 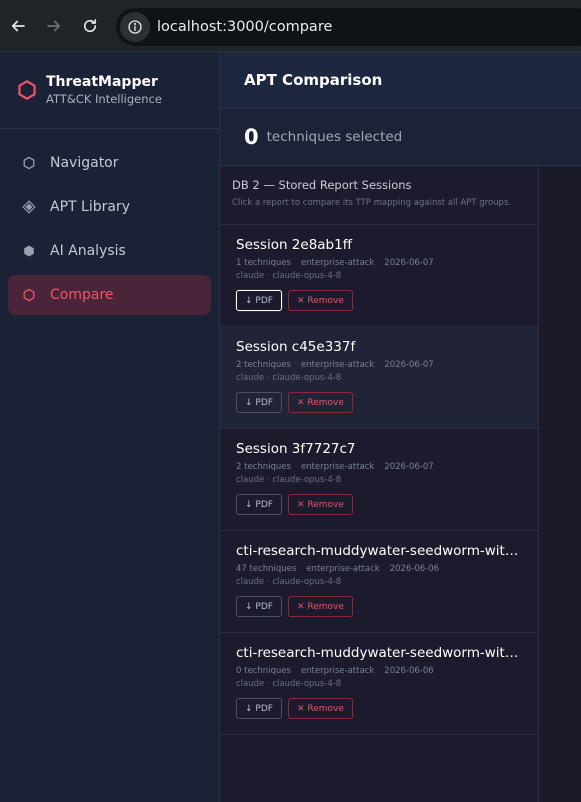 I want to click on diamond-icon, so click(x=29, y=207).